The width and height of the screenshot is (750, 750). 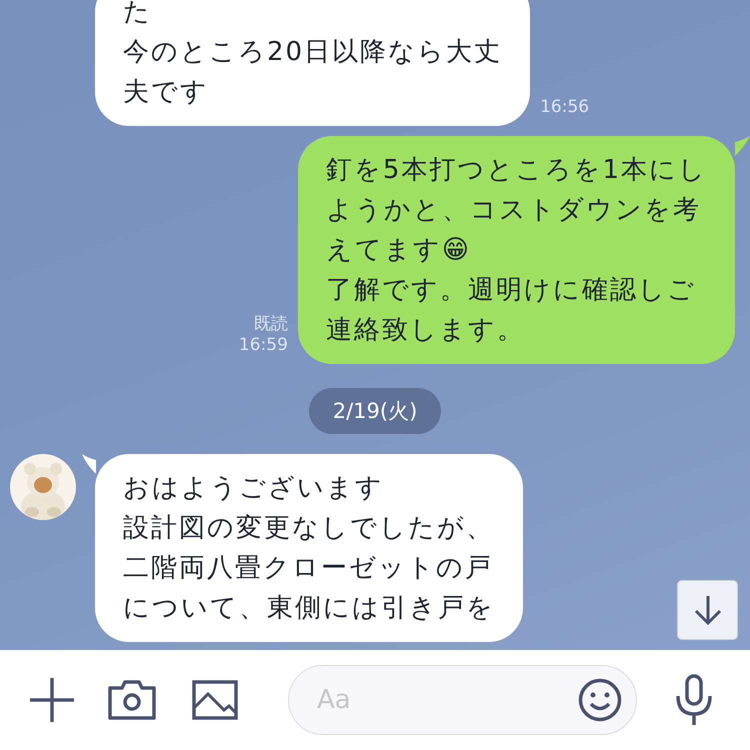 What do you see at coordinates (270, 324) in the screenshot?
I see `read-receipt: 既読` at bounding box center [270, 324].